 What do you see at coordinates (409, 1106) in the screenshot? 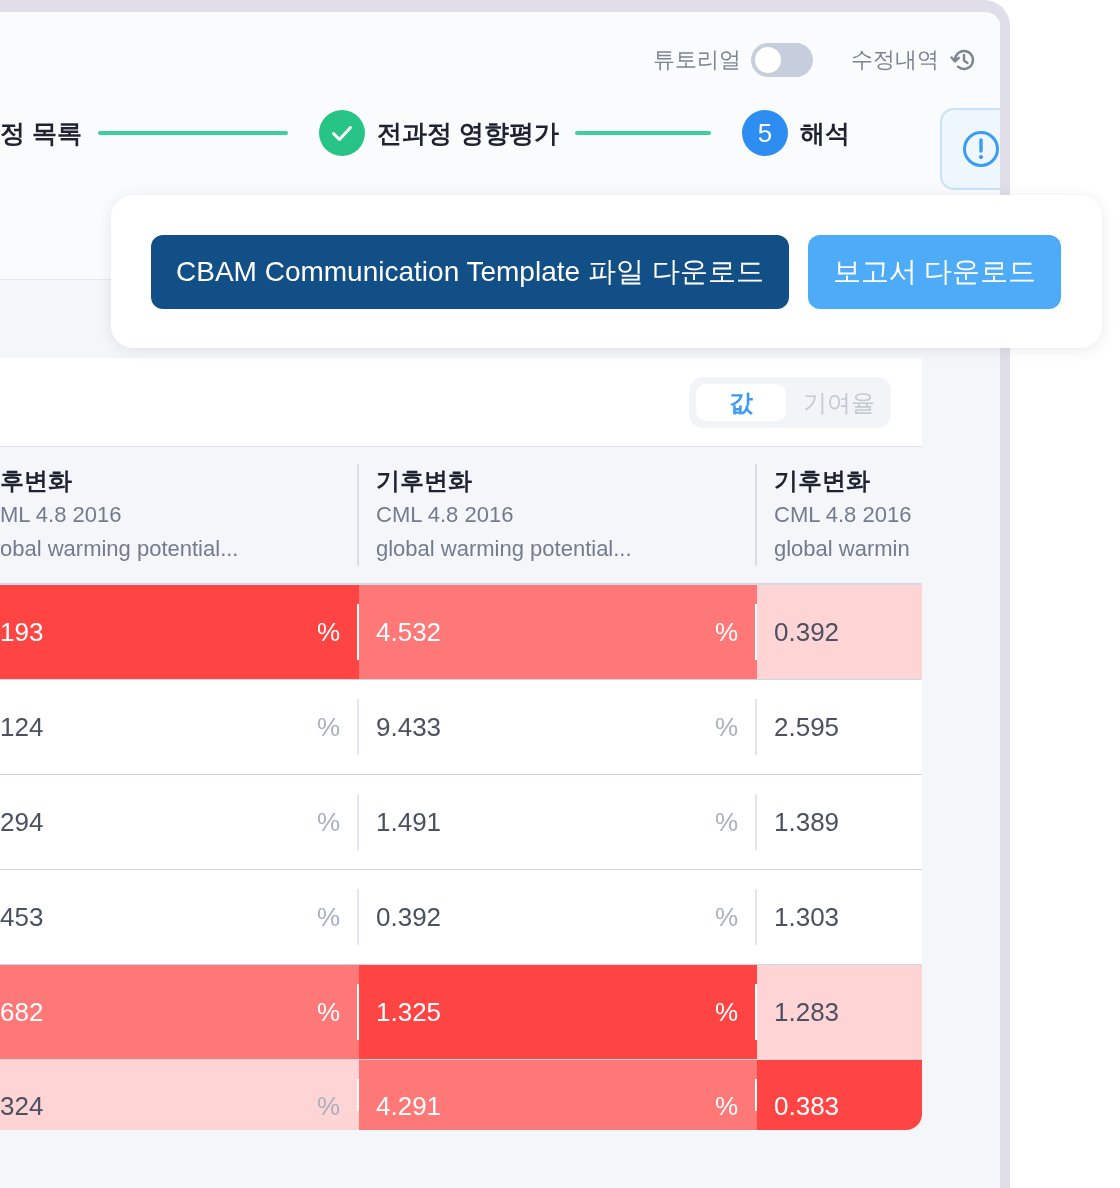
I see `cell-value: 4.291` at bounding box center [409, 1106].